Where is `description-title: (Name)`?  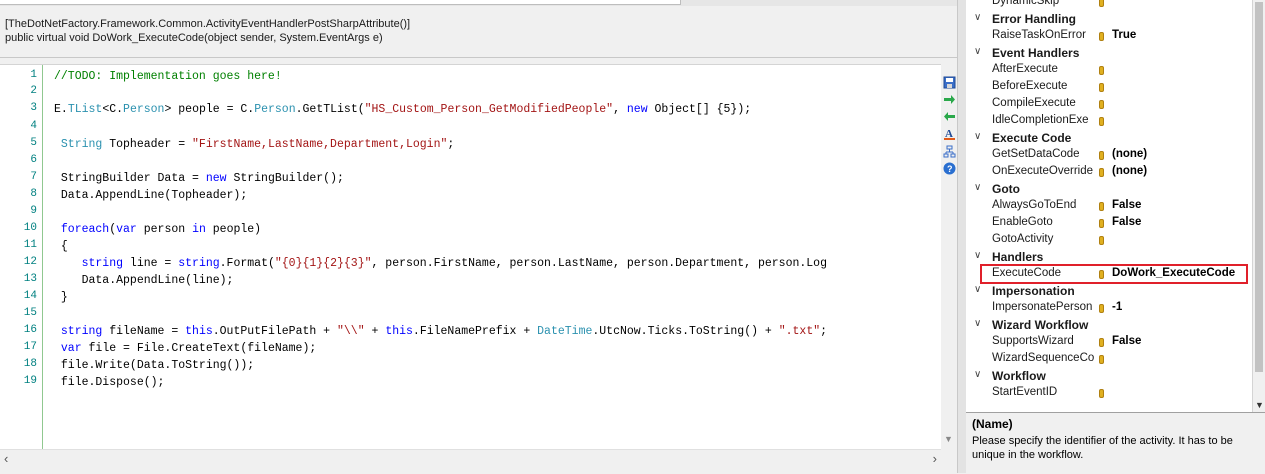 description-title: (Name) is located at coordinates (992, 424).